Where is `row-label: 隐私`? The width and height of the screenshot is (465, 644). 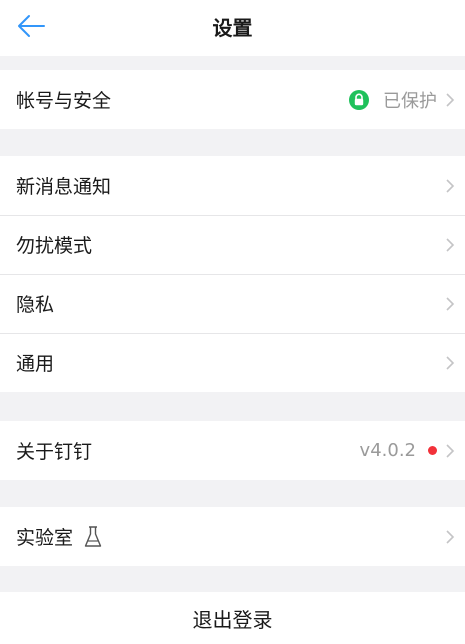 row-label: 隐私 is located at coordinates (35, 305).